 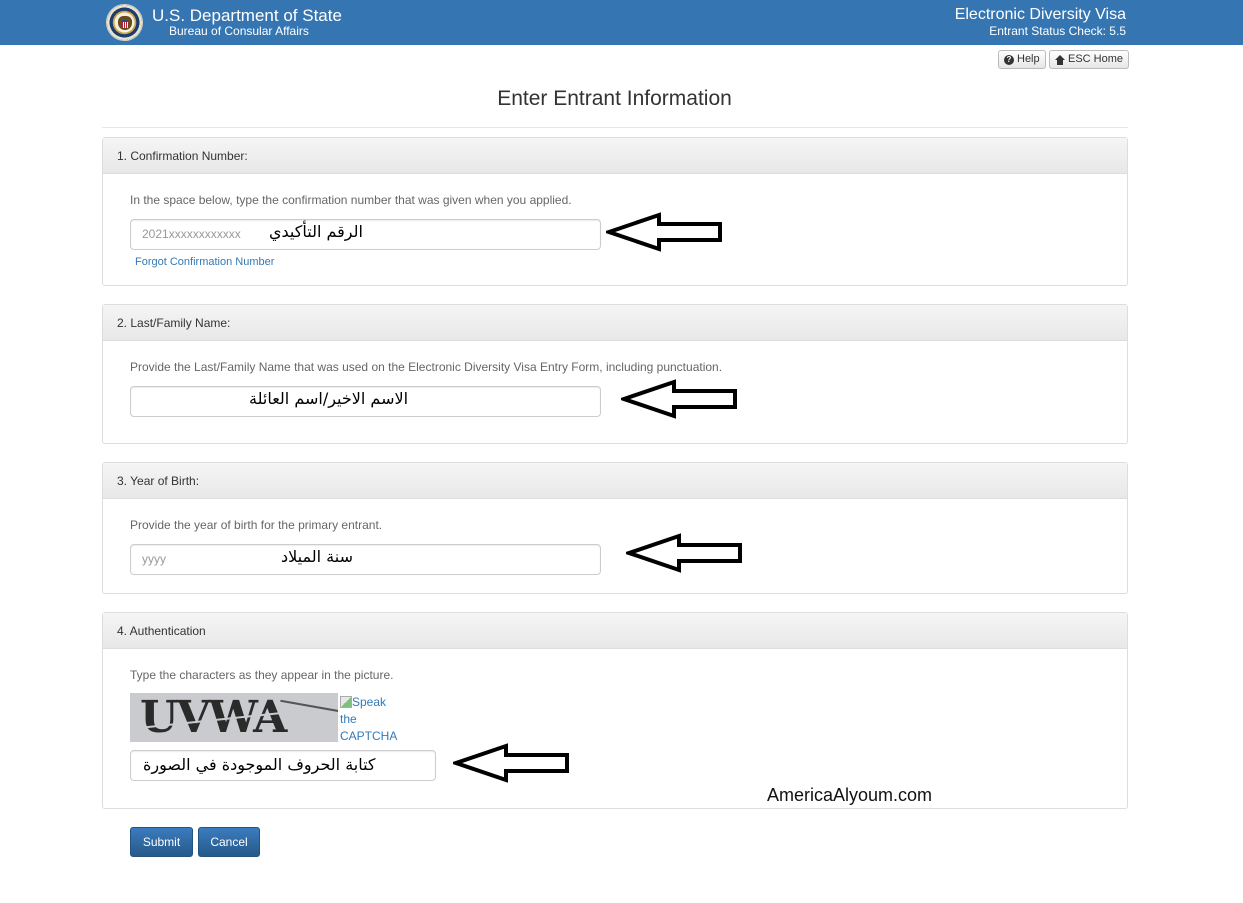 What do you see at coordinates (1060, 59) in the screenshot?
I see `home-icon` at bounding box center [1060, 59].